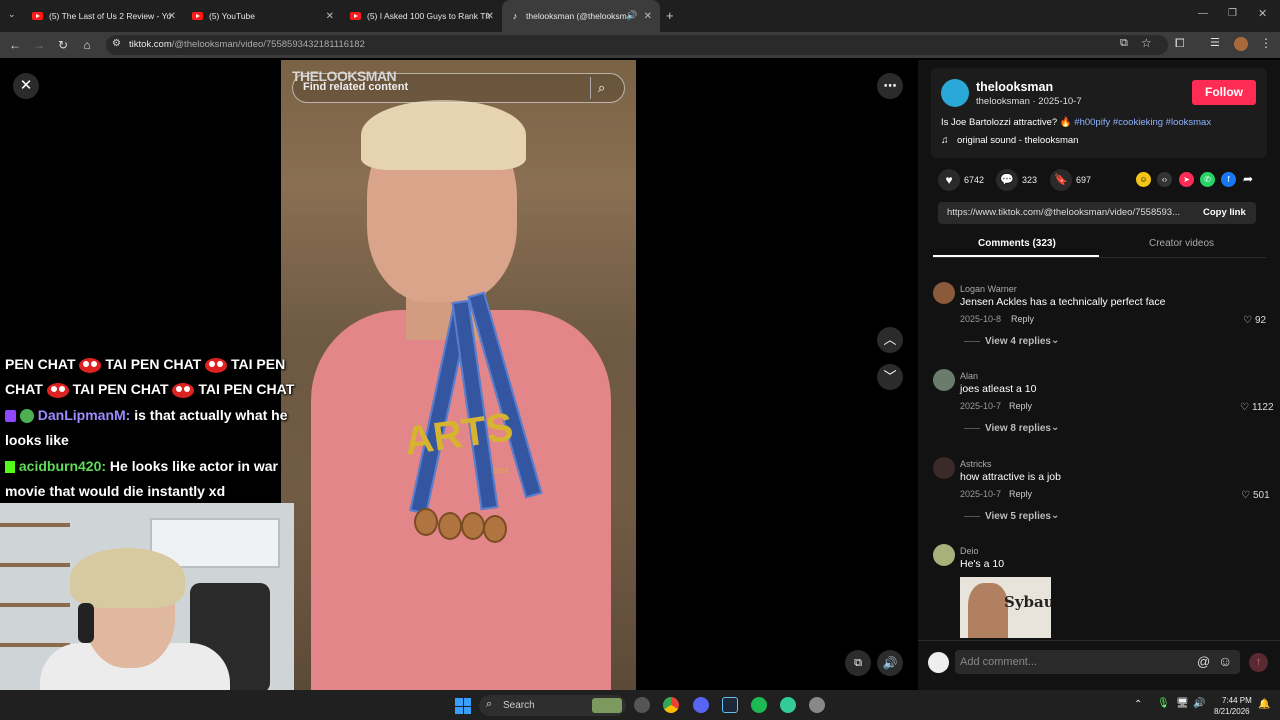 This screenshot has height=720, width=1280. Describe the element at coordinates (1061, 180) in the screenshot. I see `bookmark-icon: 🔖` at that location.